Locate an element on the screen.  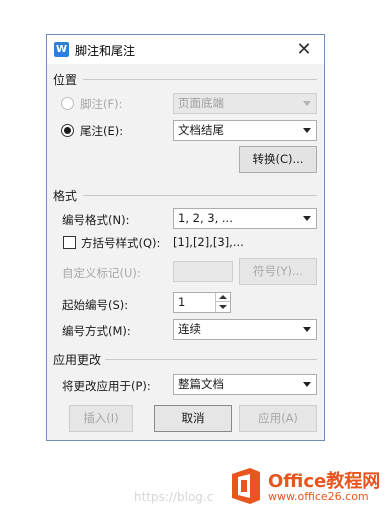
numbering-label: 编号方式(M): is located at coordinates (96, 331).